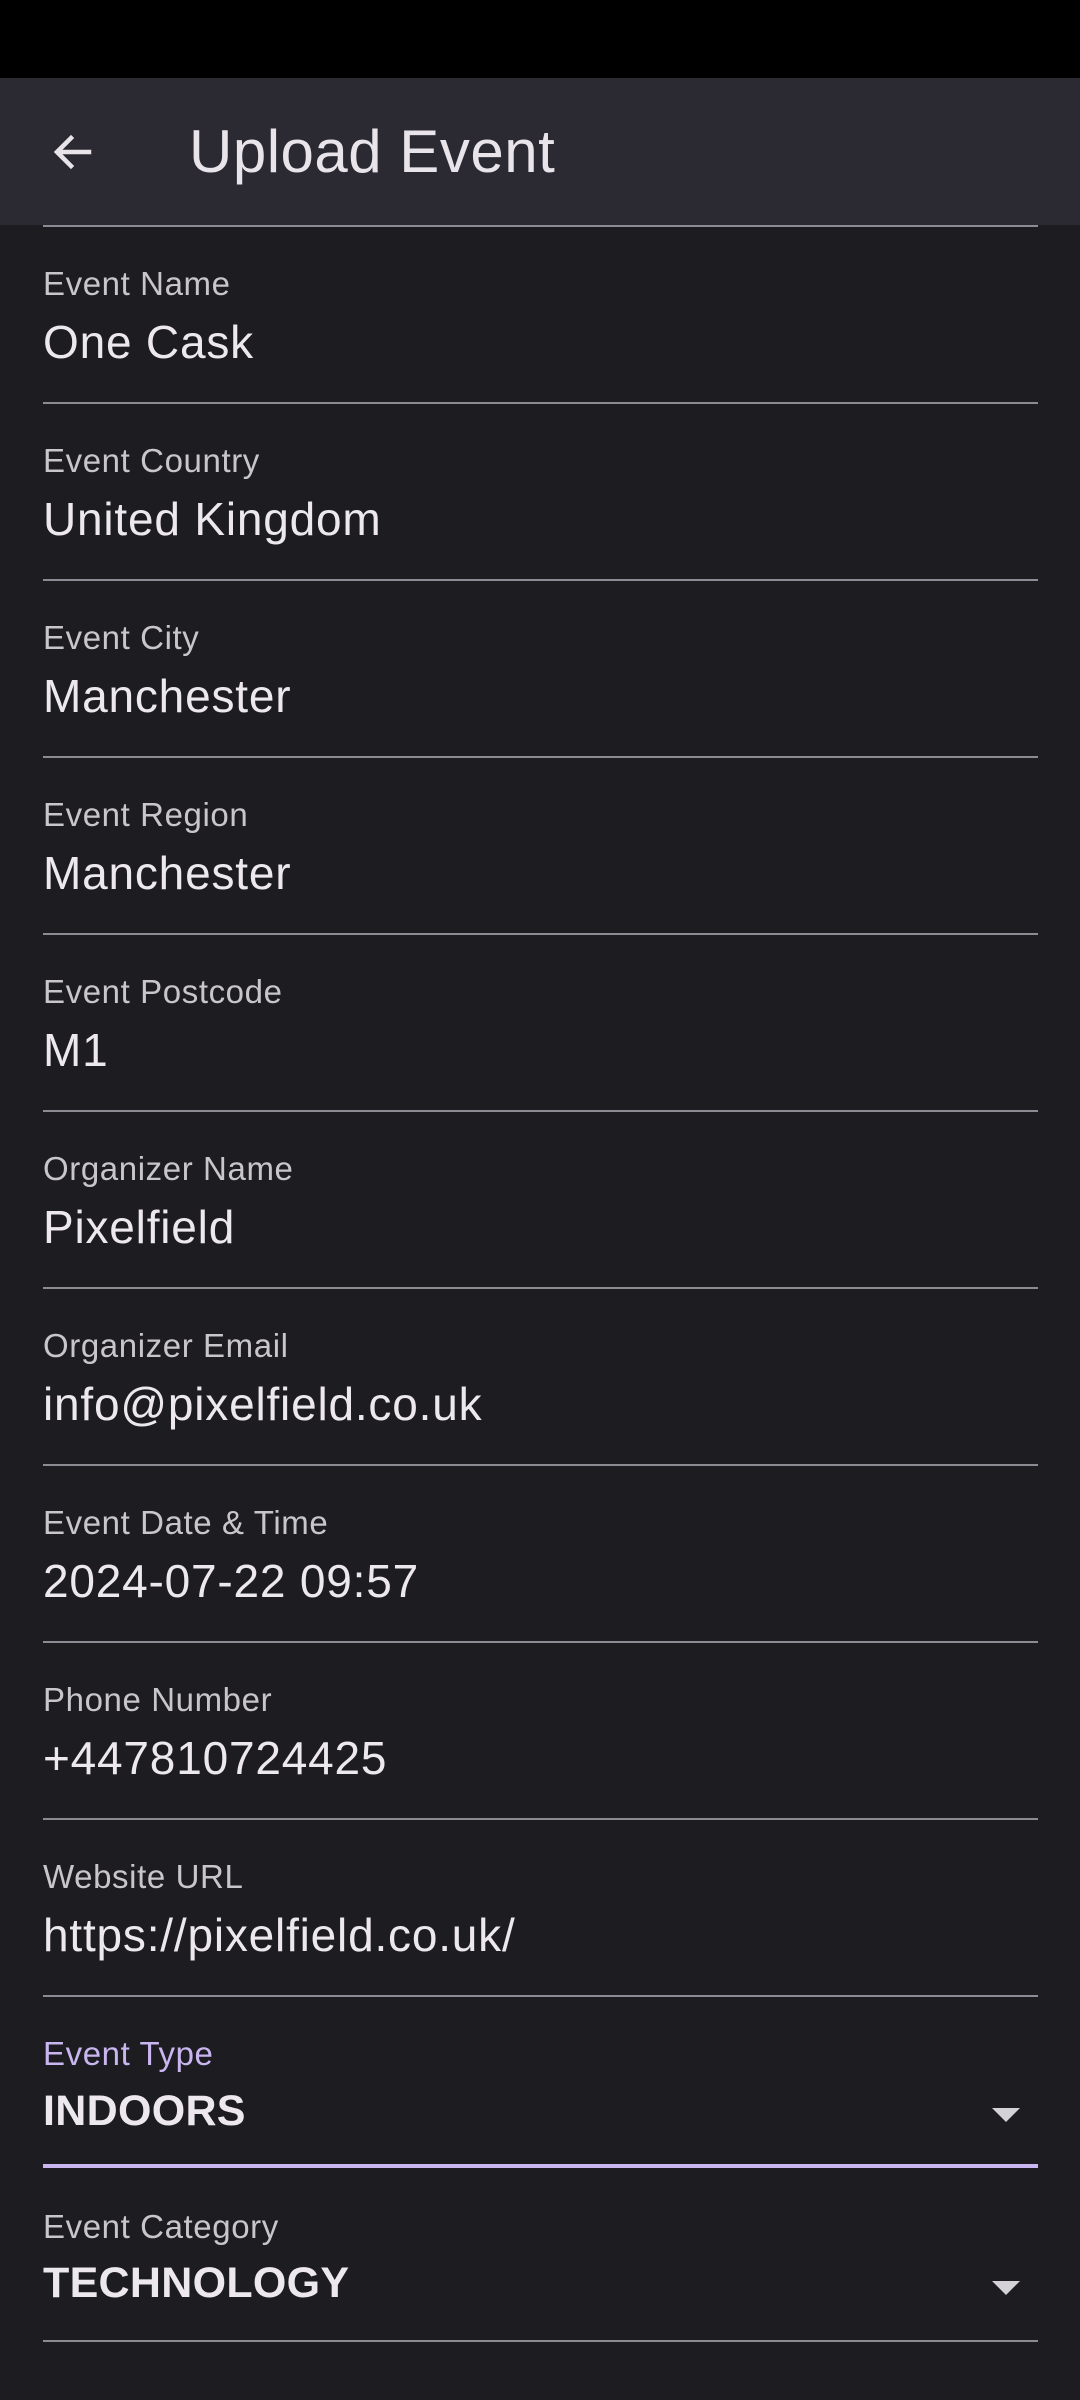 The width and height of the screenshot is (1080, 2400). What do you see at coordinates (540, 315) in the screenshot?
I see `event-name-field: Event Name One Cask` at bounding box center [540, 315].